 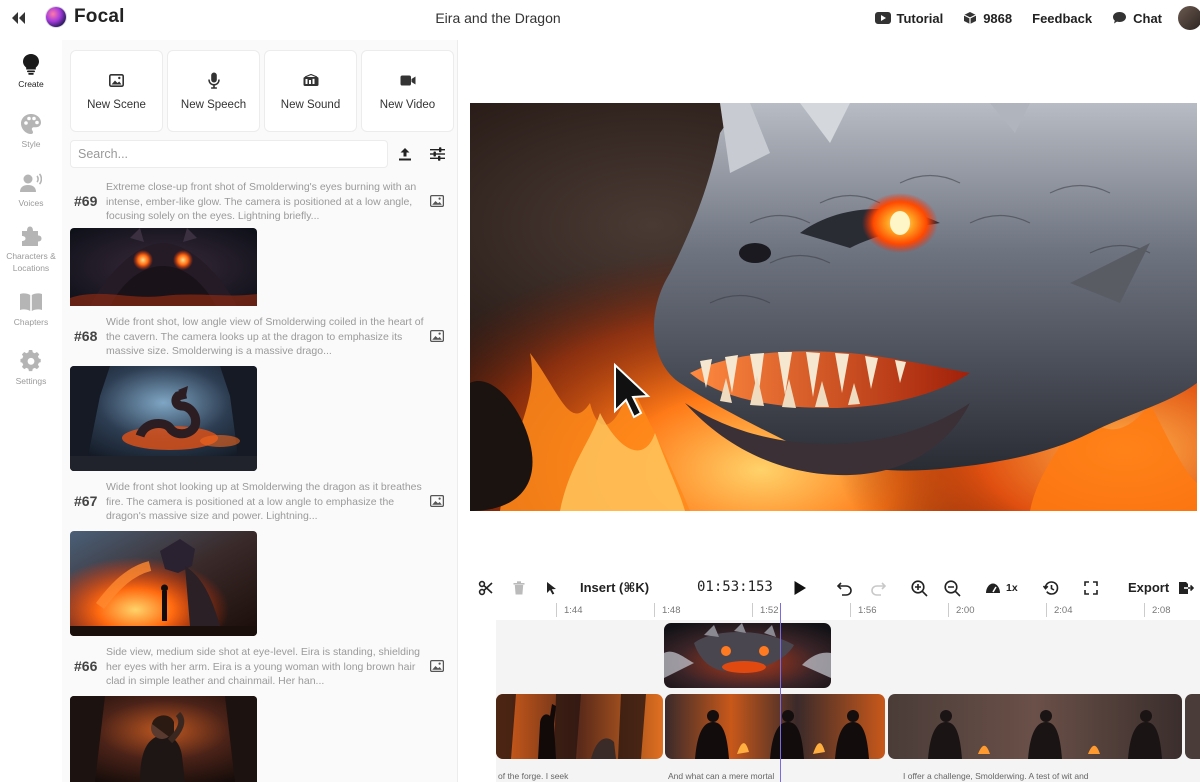 What do you see at coordinates (31, 236) in the screenshot?
I see `puzzle-icon` at bounding box center [31, 236].